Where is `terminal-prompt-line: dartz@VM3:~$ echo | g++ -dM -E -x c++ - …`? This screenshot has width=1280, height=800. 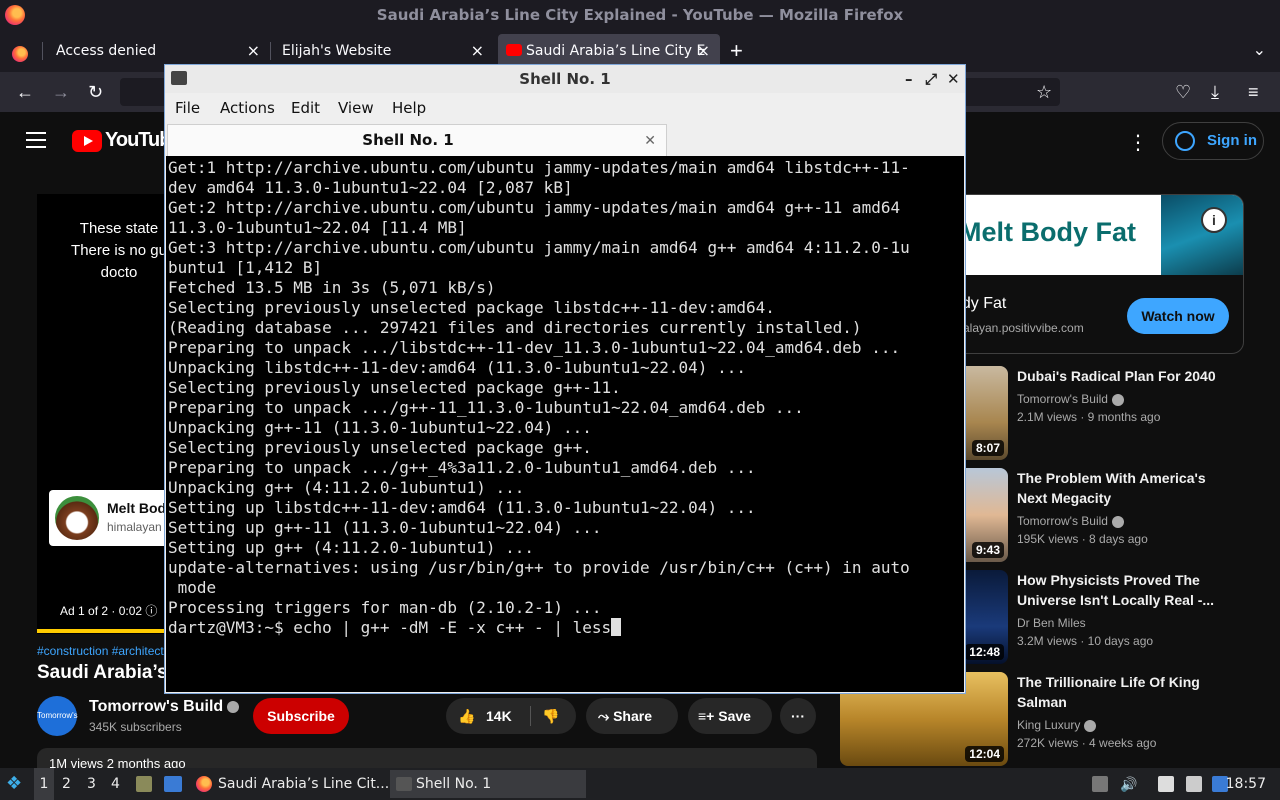 terminal-prompt-line: dartz@VM3:~$ echo | g++ -dM -E -x c++ - … is located at coordinates (565, 628).